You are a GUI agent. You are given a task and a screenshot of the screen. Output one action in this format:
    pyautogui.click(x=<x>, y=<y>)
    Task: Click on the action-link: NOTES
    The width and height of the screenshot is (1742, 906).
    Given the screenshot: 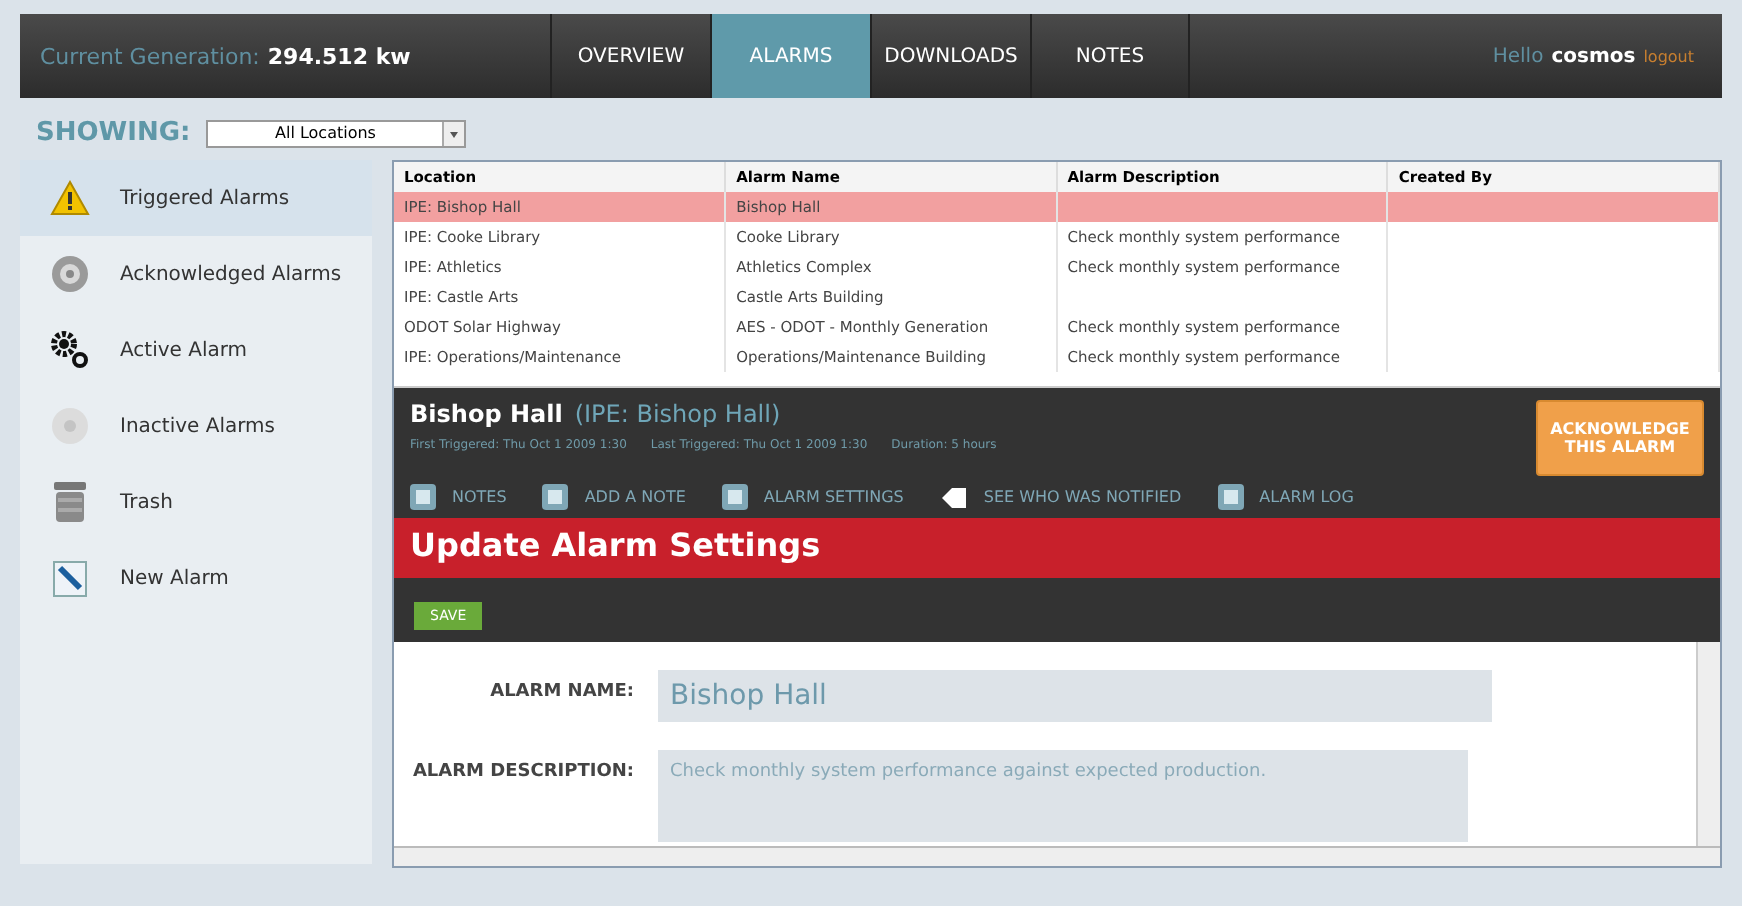 What is the action you would take?
    pyautogui.click(x=458, y=497)
    